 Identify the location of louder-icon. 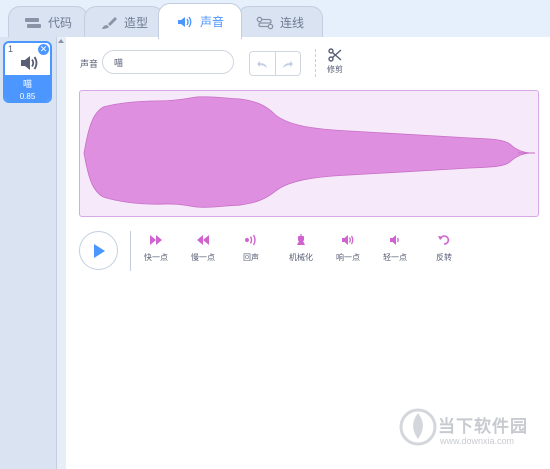
(348, 240).